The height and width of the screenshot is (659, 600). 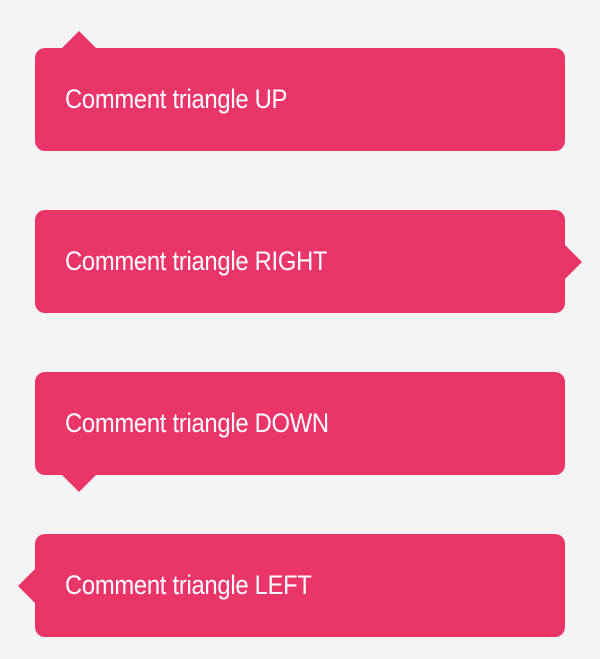 I want to click on comment-bubble-left: Comment triangle LEFT, so click(x=291, y=585).